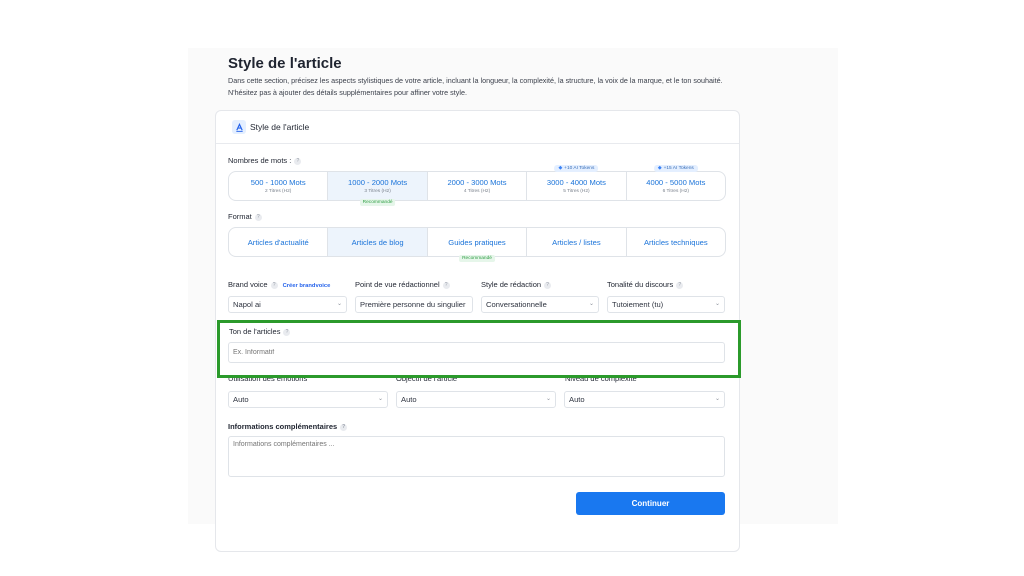  Describe the element at coordinates (255, 331) in the screenshot. I see `article-tone-label-text: Ton de l'articles` at that location.